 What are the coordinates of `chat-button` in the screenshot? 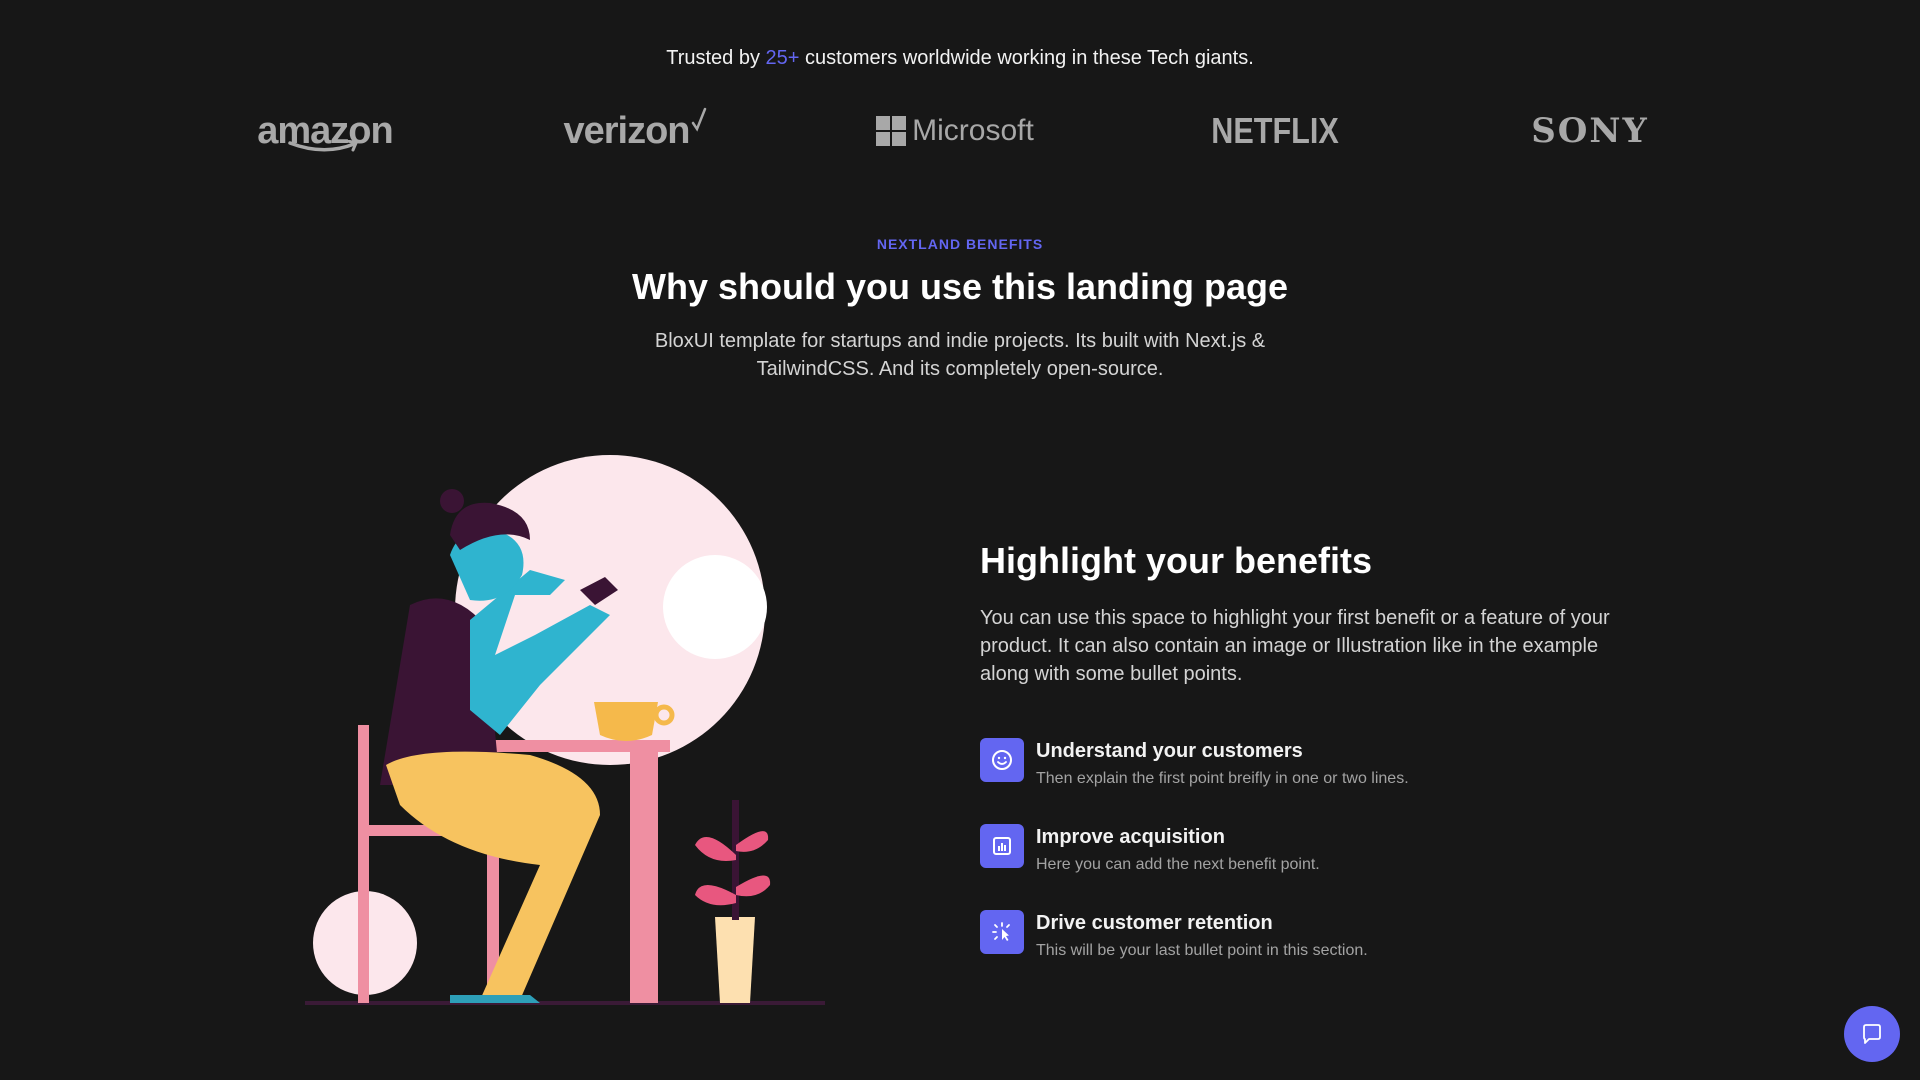 It's located at (1872, 1034).